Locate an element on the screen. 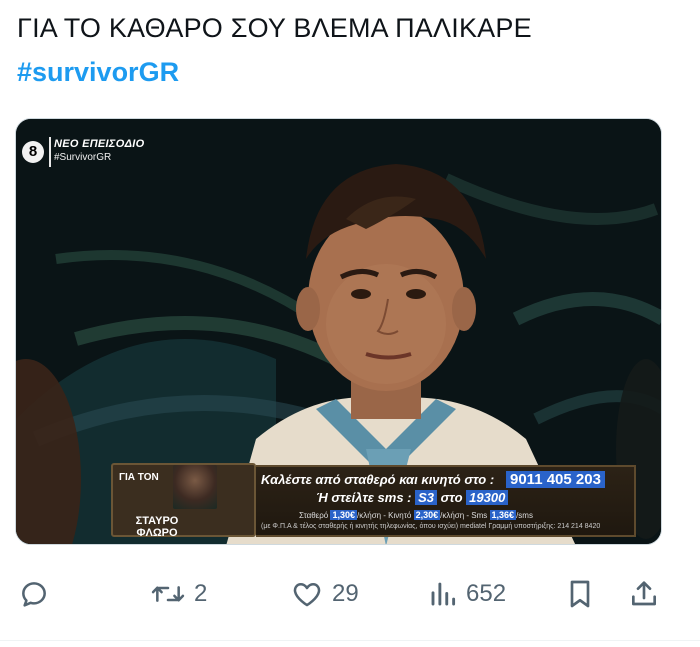  contestant-name-line2: ΦΛΩΡΟ is located at coordinates (157, 533).